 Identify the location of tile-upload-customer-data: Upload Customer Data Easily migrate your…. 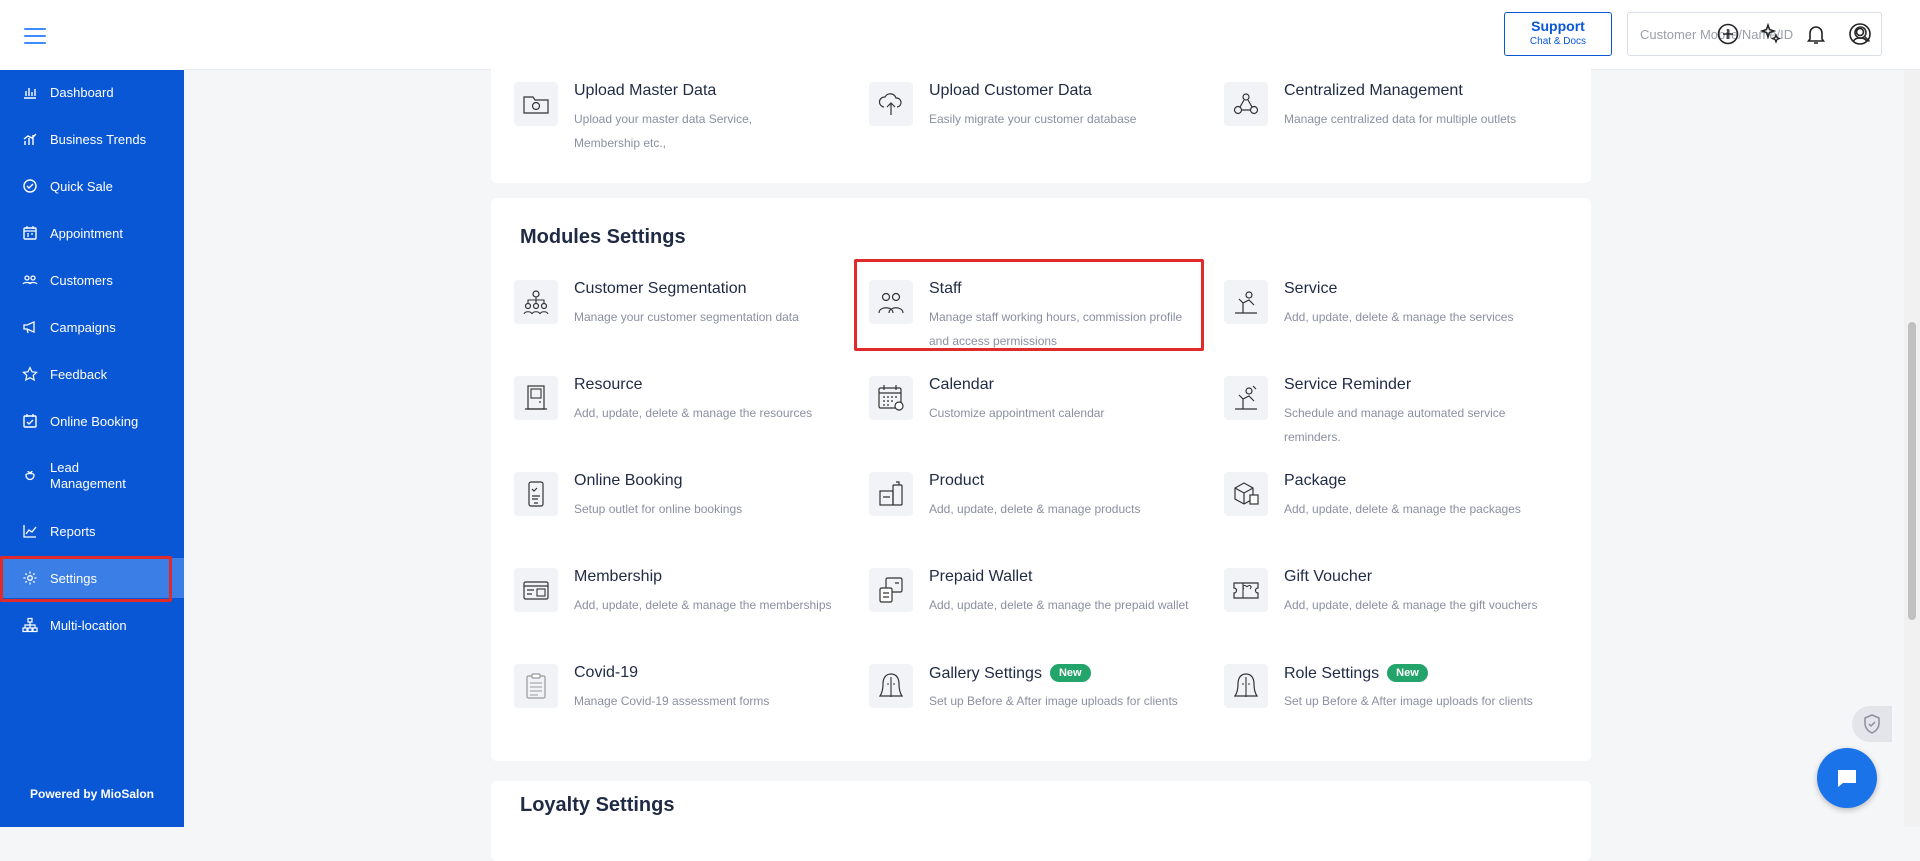
(1039, 122).